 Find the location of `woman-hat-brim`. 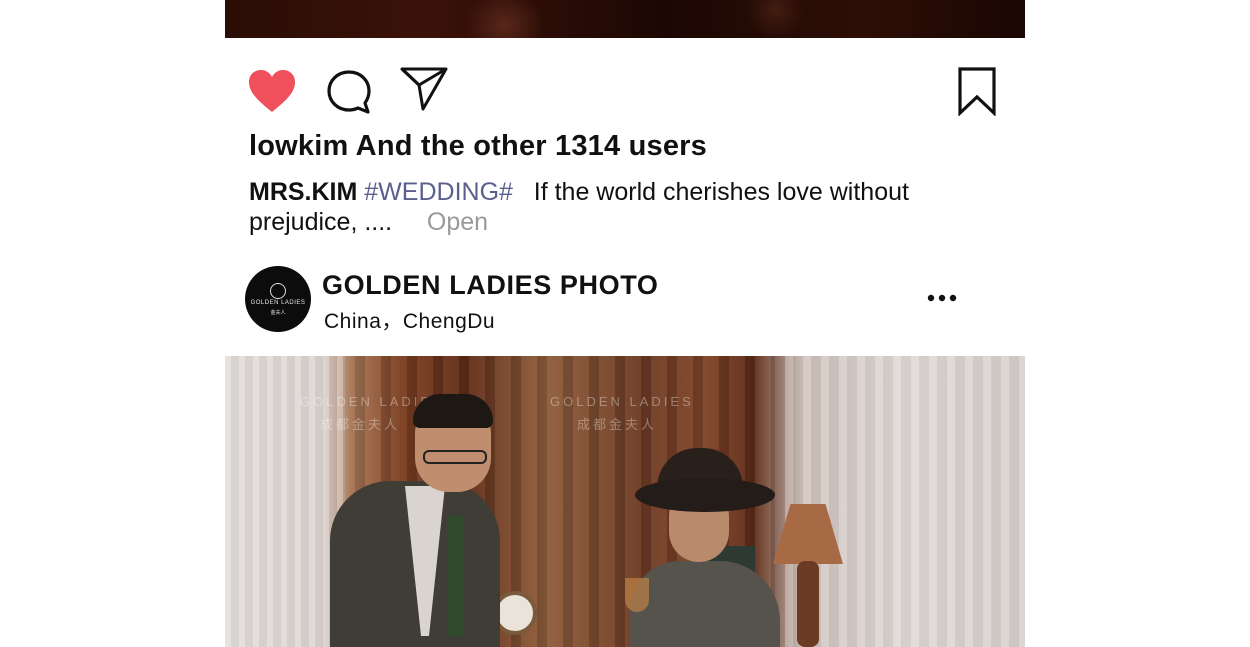

woman-hat-brim is located at coordinates (705, 495).